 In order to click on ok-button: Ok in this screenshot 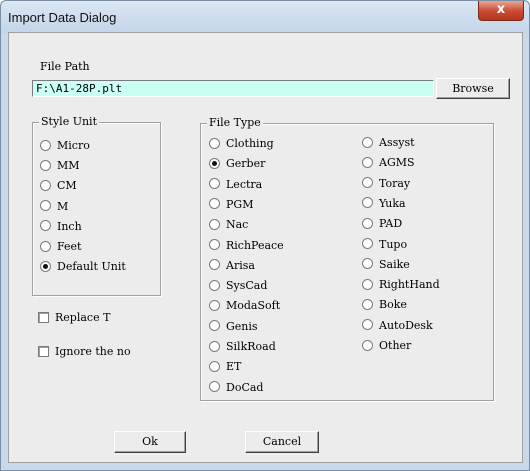, I will do `click(150, 442)`.